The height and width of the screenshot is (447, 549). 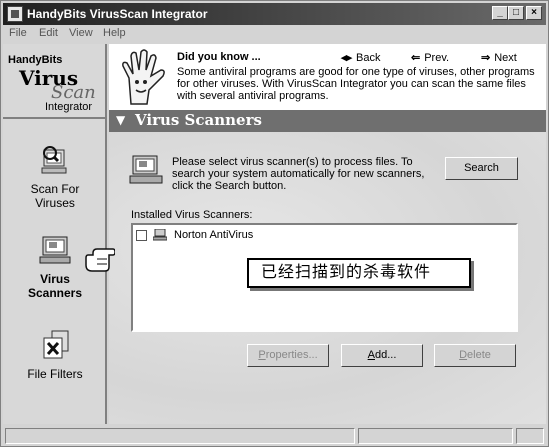 I want to click on menu-help: Help, so click(x=114, y=33).